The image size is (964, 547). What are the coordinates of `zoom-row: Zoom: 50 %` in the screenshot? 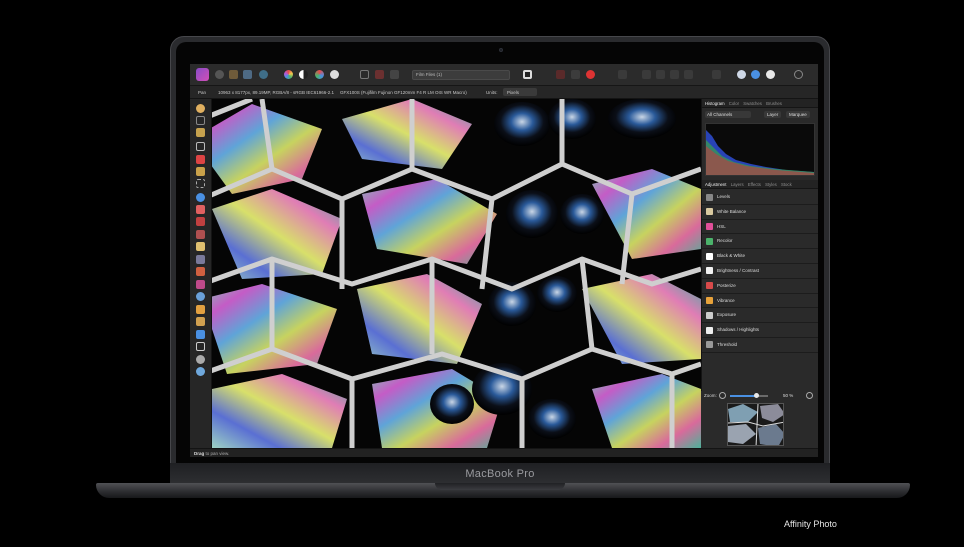 It's located at (759, 396).